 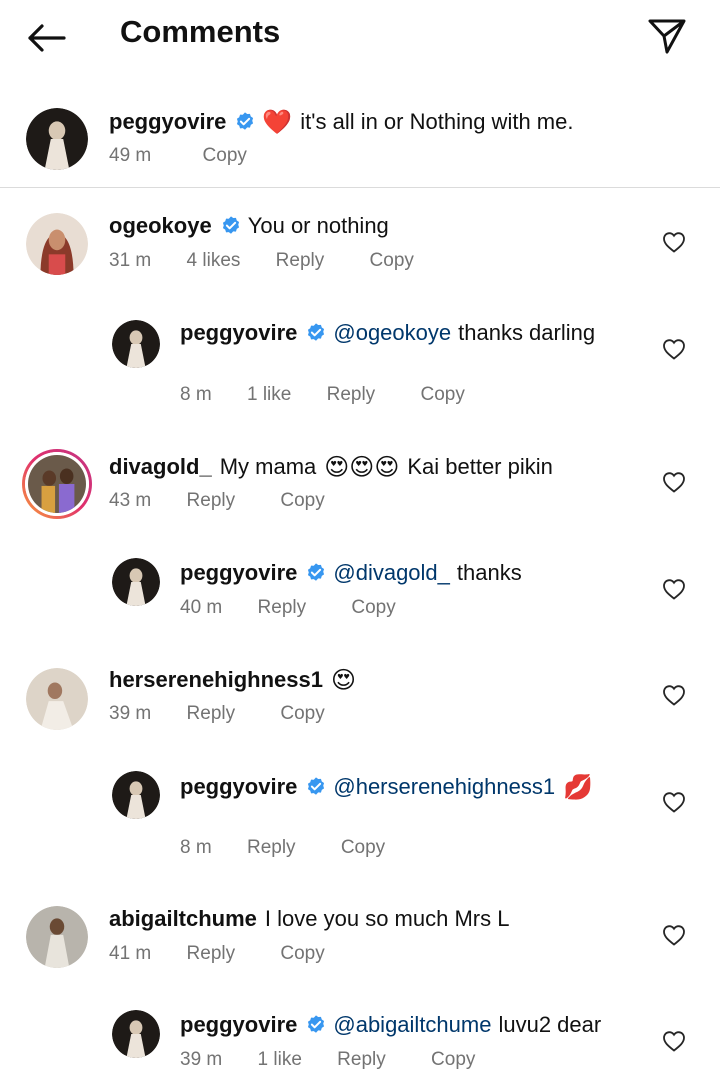 I want to click on share-button, so click(x=667, y=36).